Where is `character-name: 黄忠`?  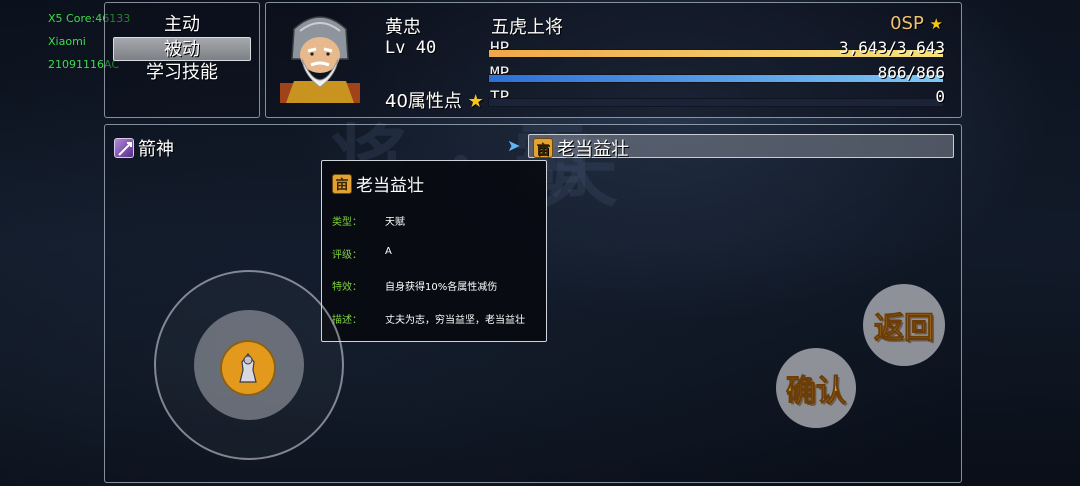
character-name: 黄忠 is located at coordinates (403, 27).